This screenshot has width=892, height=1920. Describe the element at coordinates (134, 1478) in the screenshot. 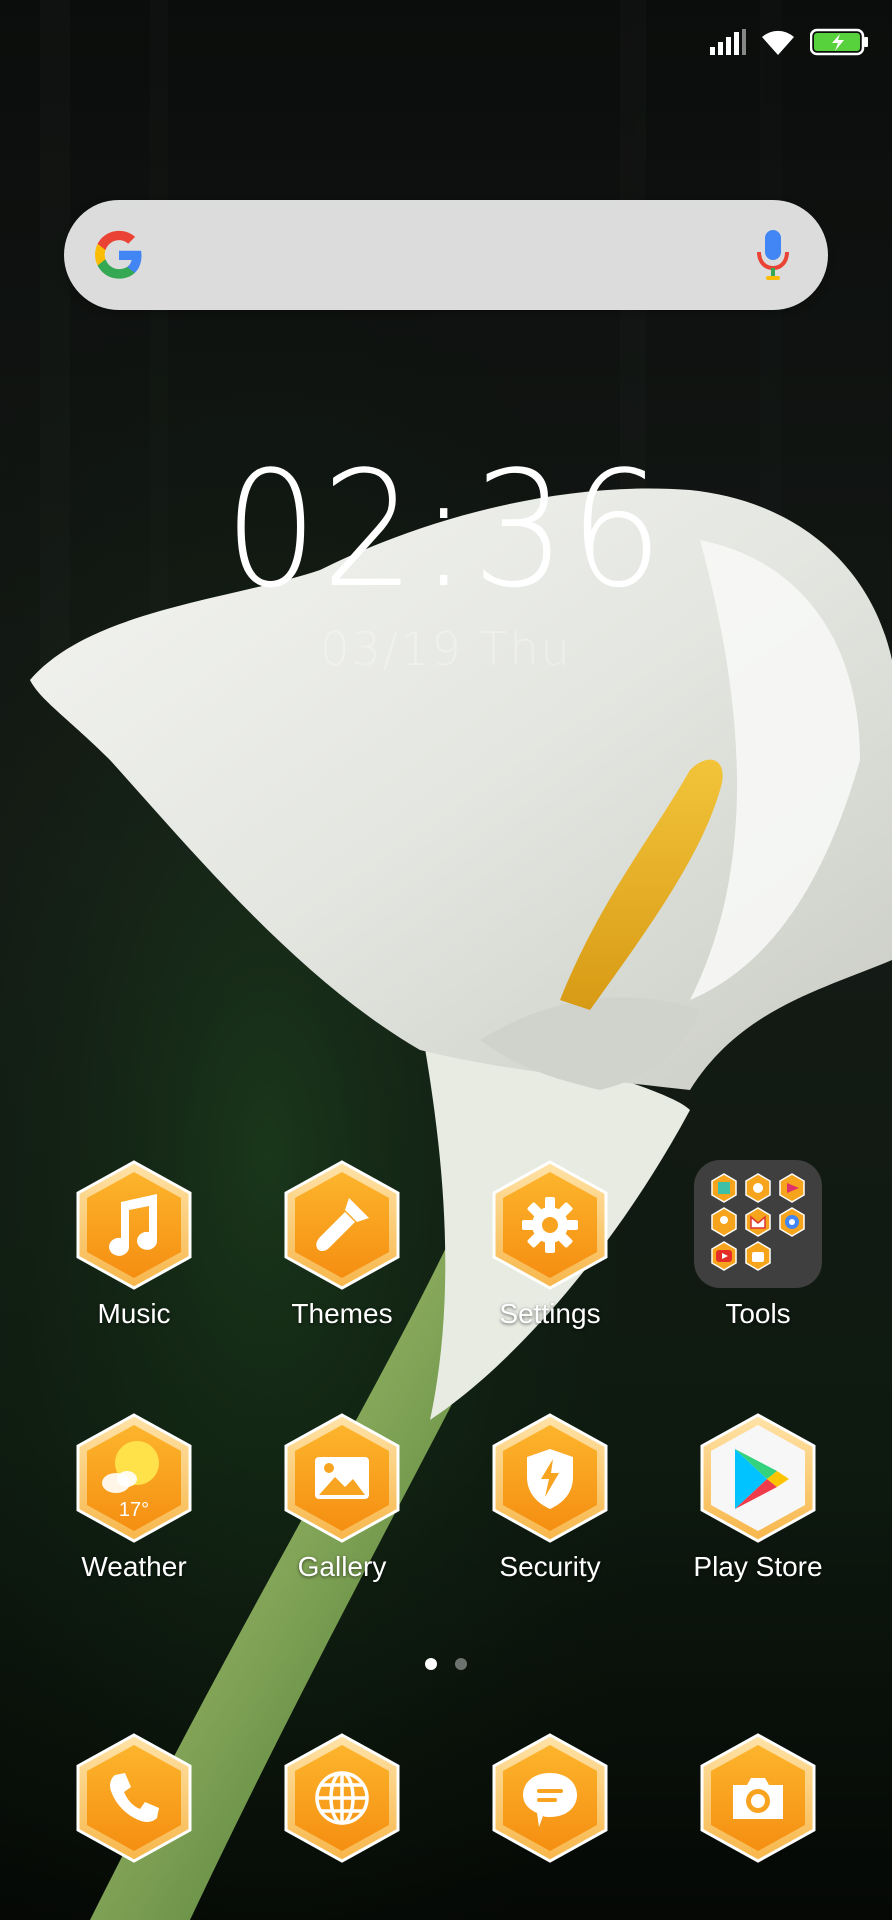

I see `weather-icon` at that location.